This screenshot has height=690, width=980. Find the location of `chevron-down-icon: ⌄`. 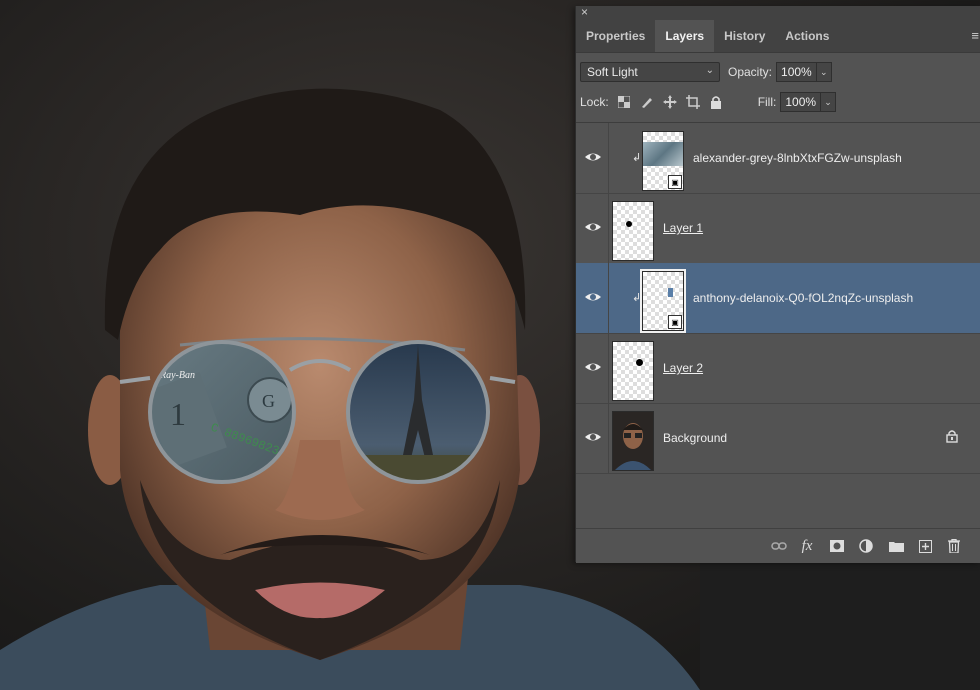

chevron-down-icon: ⌄ is located at coordinates (709, 70).